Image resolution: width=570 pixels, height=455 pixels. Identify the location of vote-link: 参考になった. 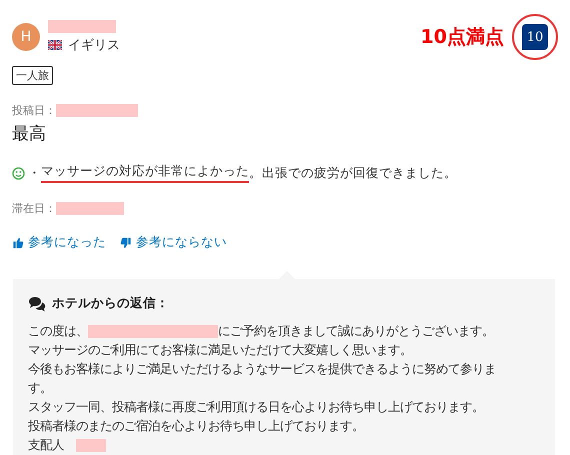
(59, 242).